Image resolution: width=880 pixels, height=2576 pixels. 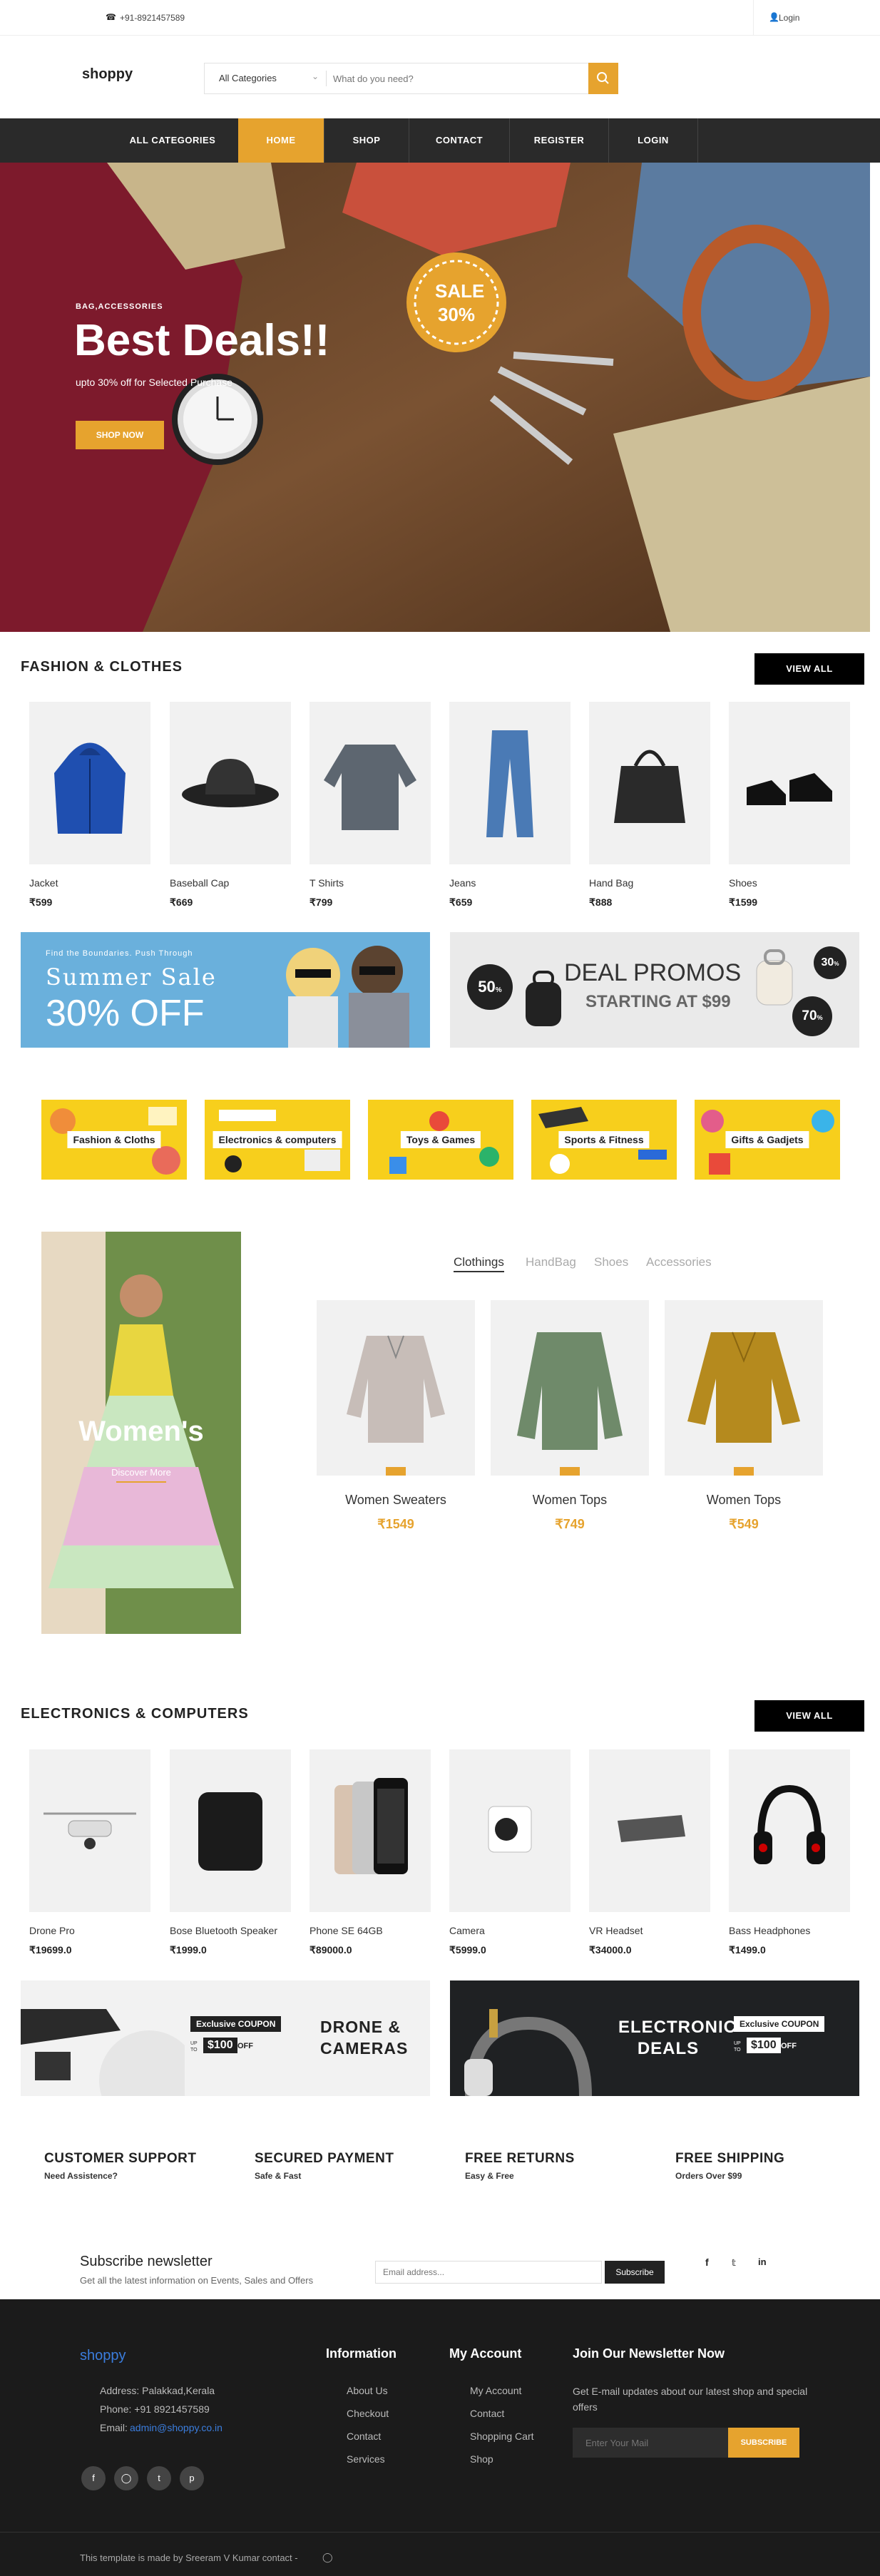 What do you see at coordinates (176, 2427) in the screenshot?
I see `footer-email-link: admin@shoppy.co.in` at bounding box center [176, 2427].